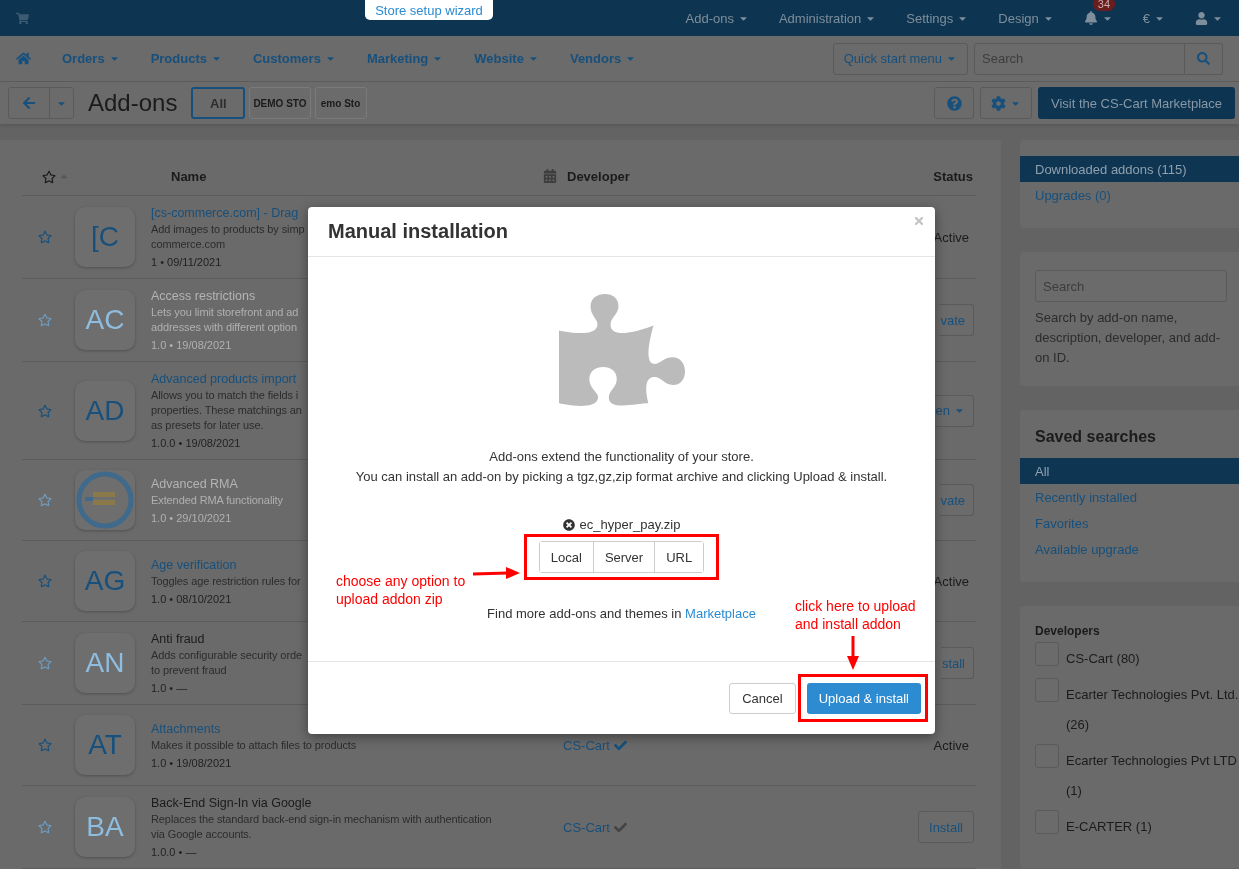  What do you see at coordinates (1128, 338) in the screenshot?
I see `search-help-text: Search by add-on name, description, developer, and add-on ID.` at bounding box center [1128, 338].